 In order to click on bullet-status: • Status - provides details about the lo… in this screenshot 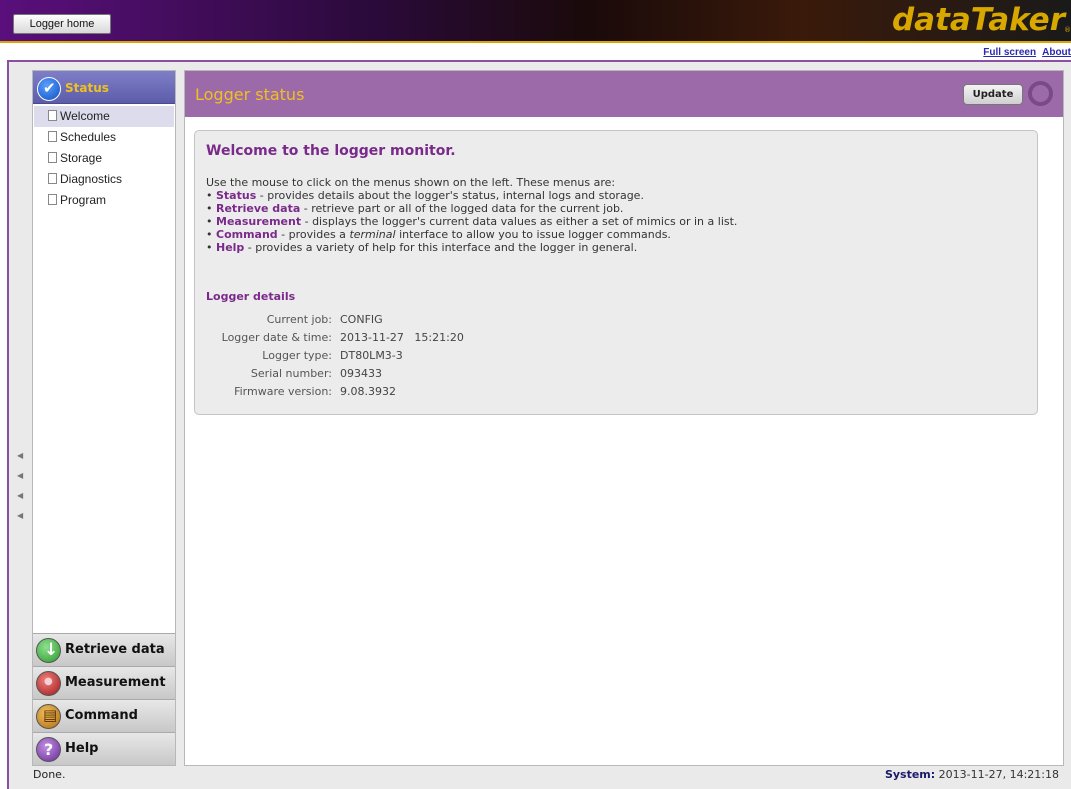, I will do `click(425, 195)`.